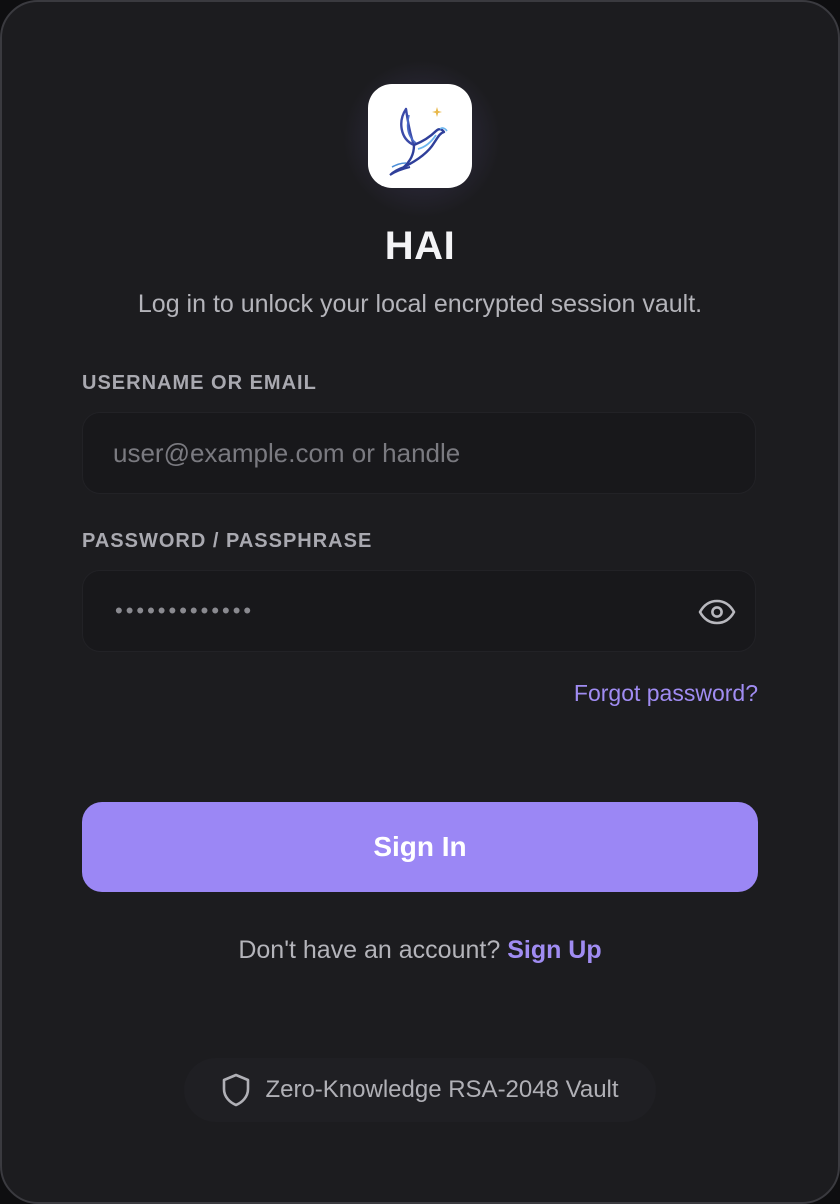  Describe the element at coordinates (420, 246) in the screenshot. I see `app-title: HAI` at that location.